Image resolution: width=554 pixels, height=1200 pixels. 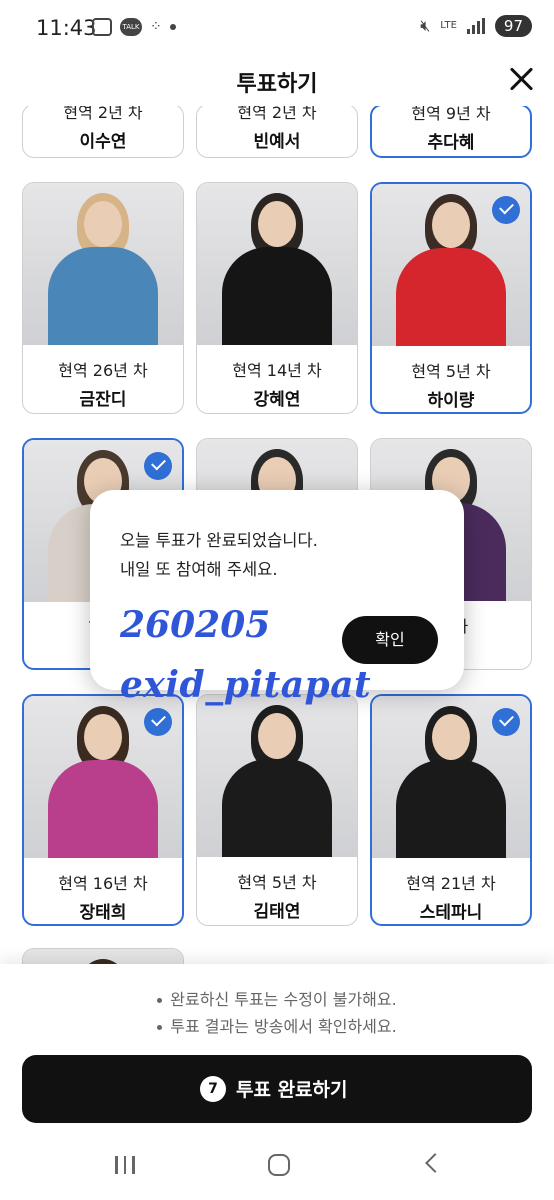 What do you see at coordinates (277, 142) in the screenshot?
I see `candidate-name: 빈예서` at bounding box center [277, 142].